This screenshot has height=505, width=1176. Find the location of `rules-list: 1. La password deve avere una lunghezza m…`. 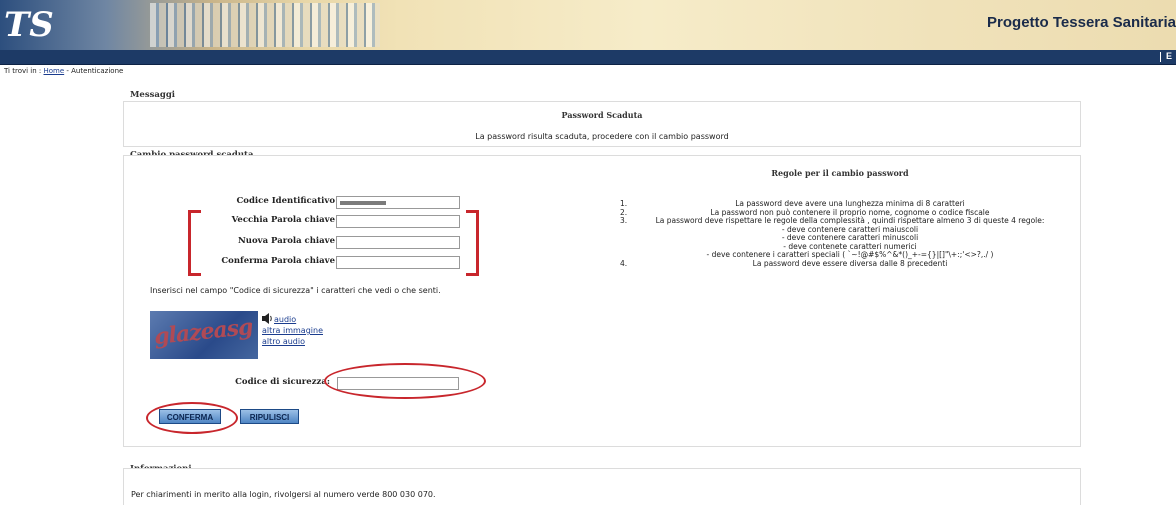

rules-list: 1. La password deve avere una lunghezza m… is located at coordinates (840, 234).